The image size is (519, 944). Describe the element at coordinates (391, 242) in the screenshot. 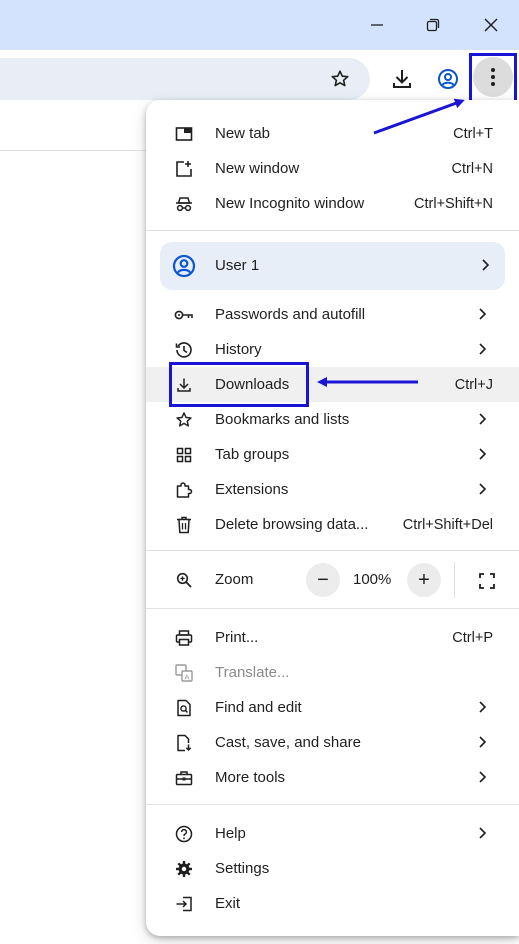

I see `annotation-arrows` at that location.